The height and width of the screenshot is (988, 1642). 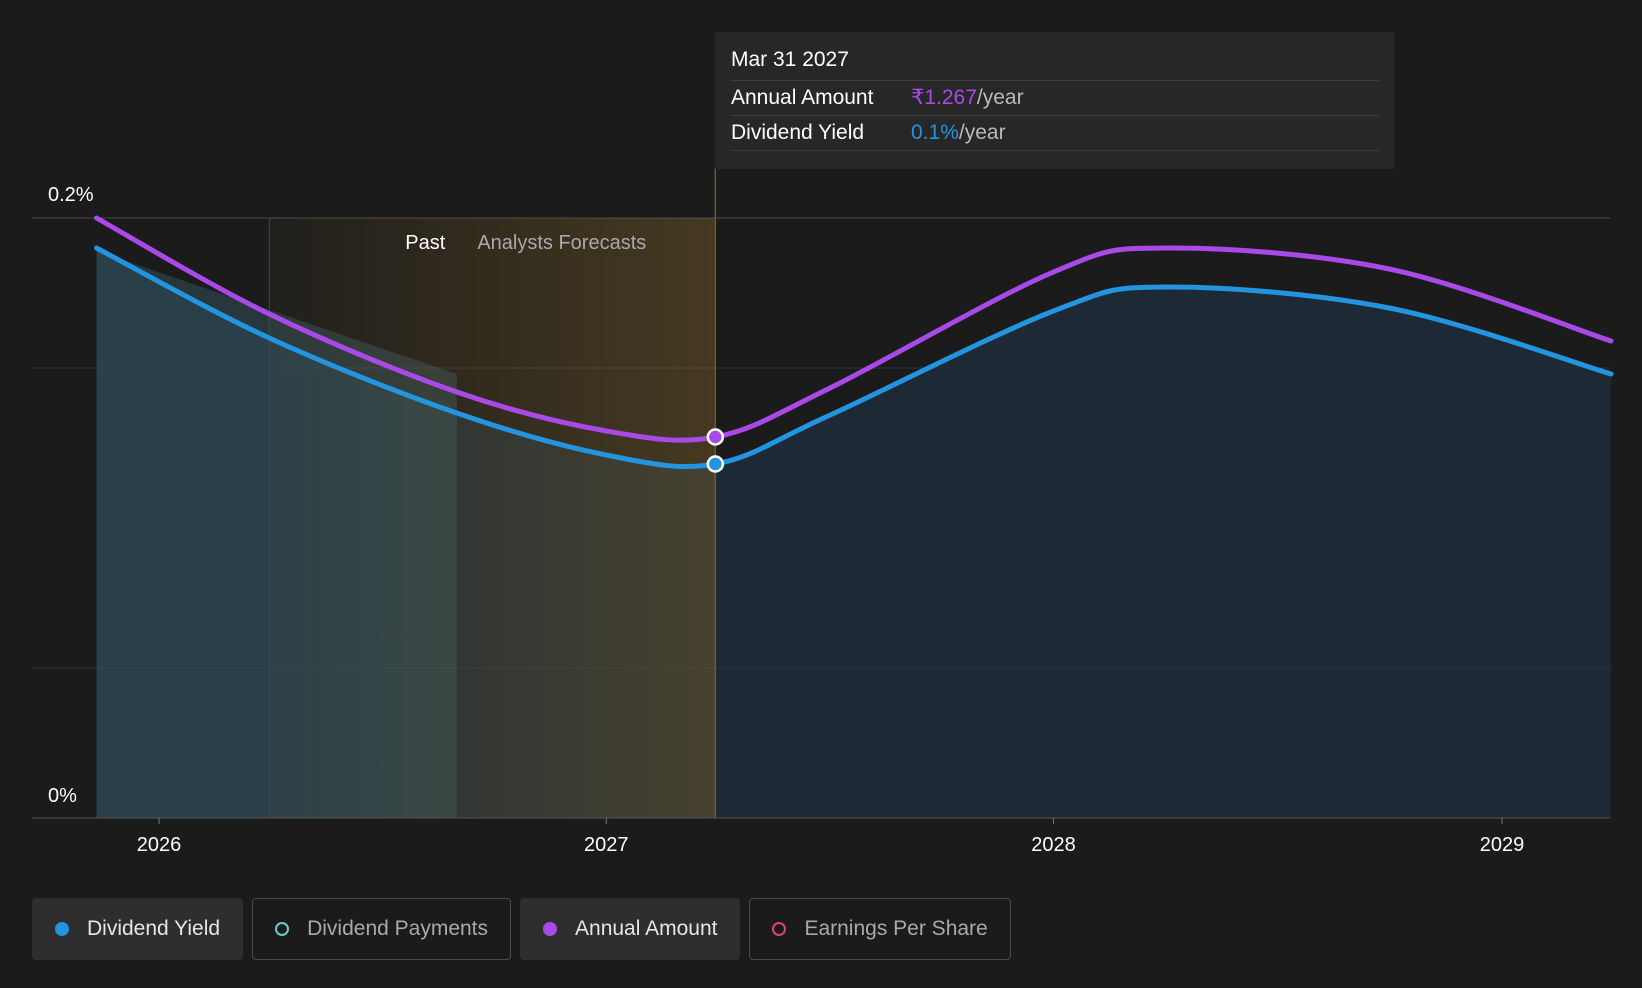 I want to click on legend-annual-amount-button: Annual Amount, so click(x=630, y=929).